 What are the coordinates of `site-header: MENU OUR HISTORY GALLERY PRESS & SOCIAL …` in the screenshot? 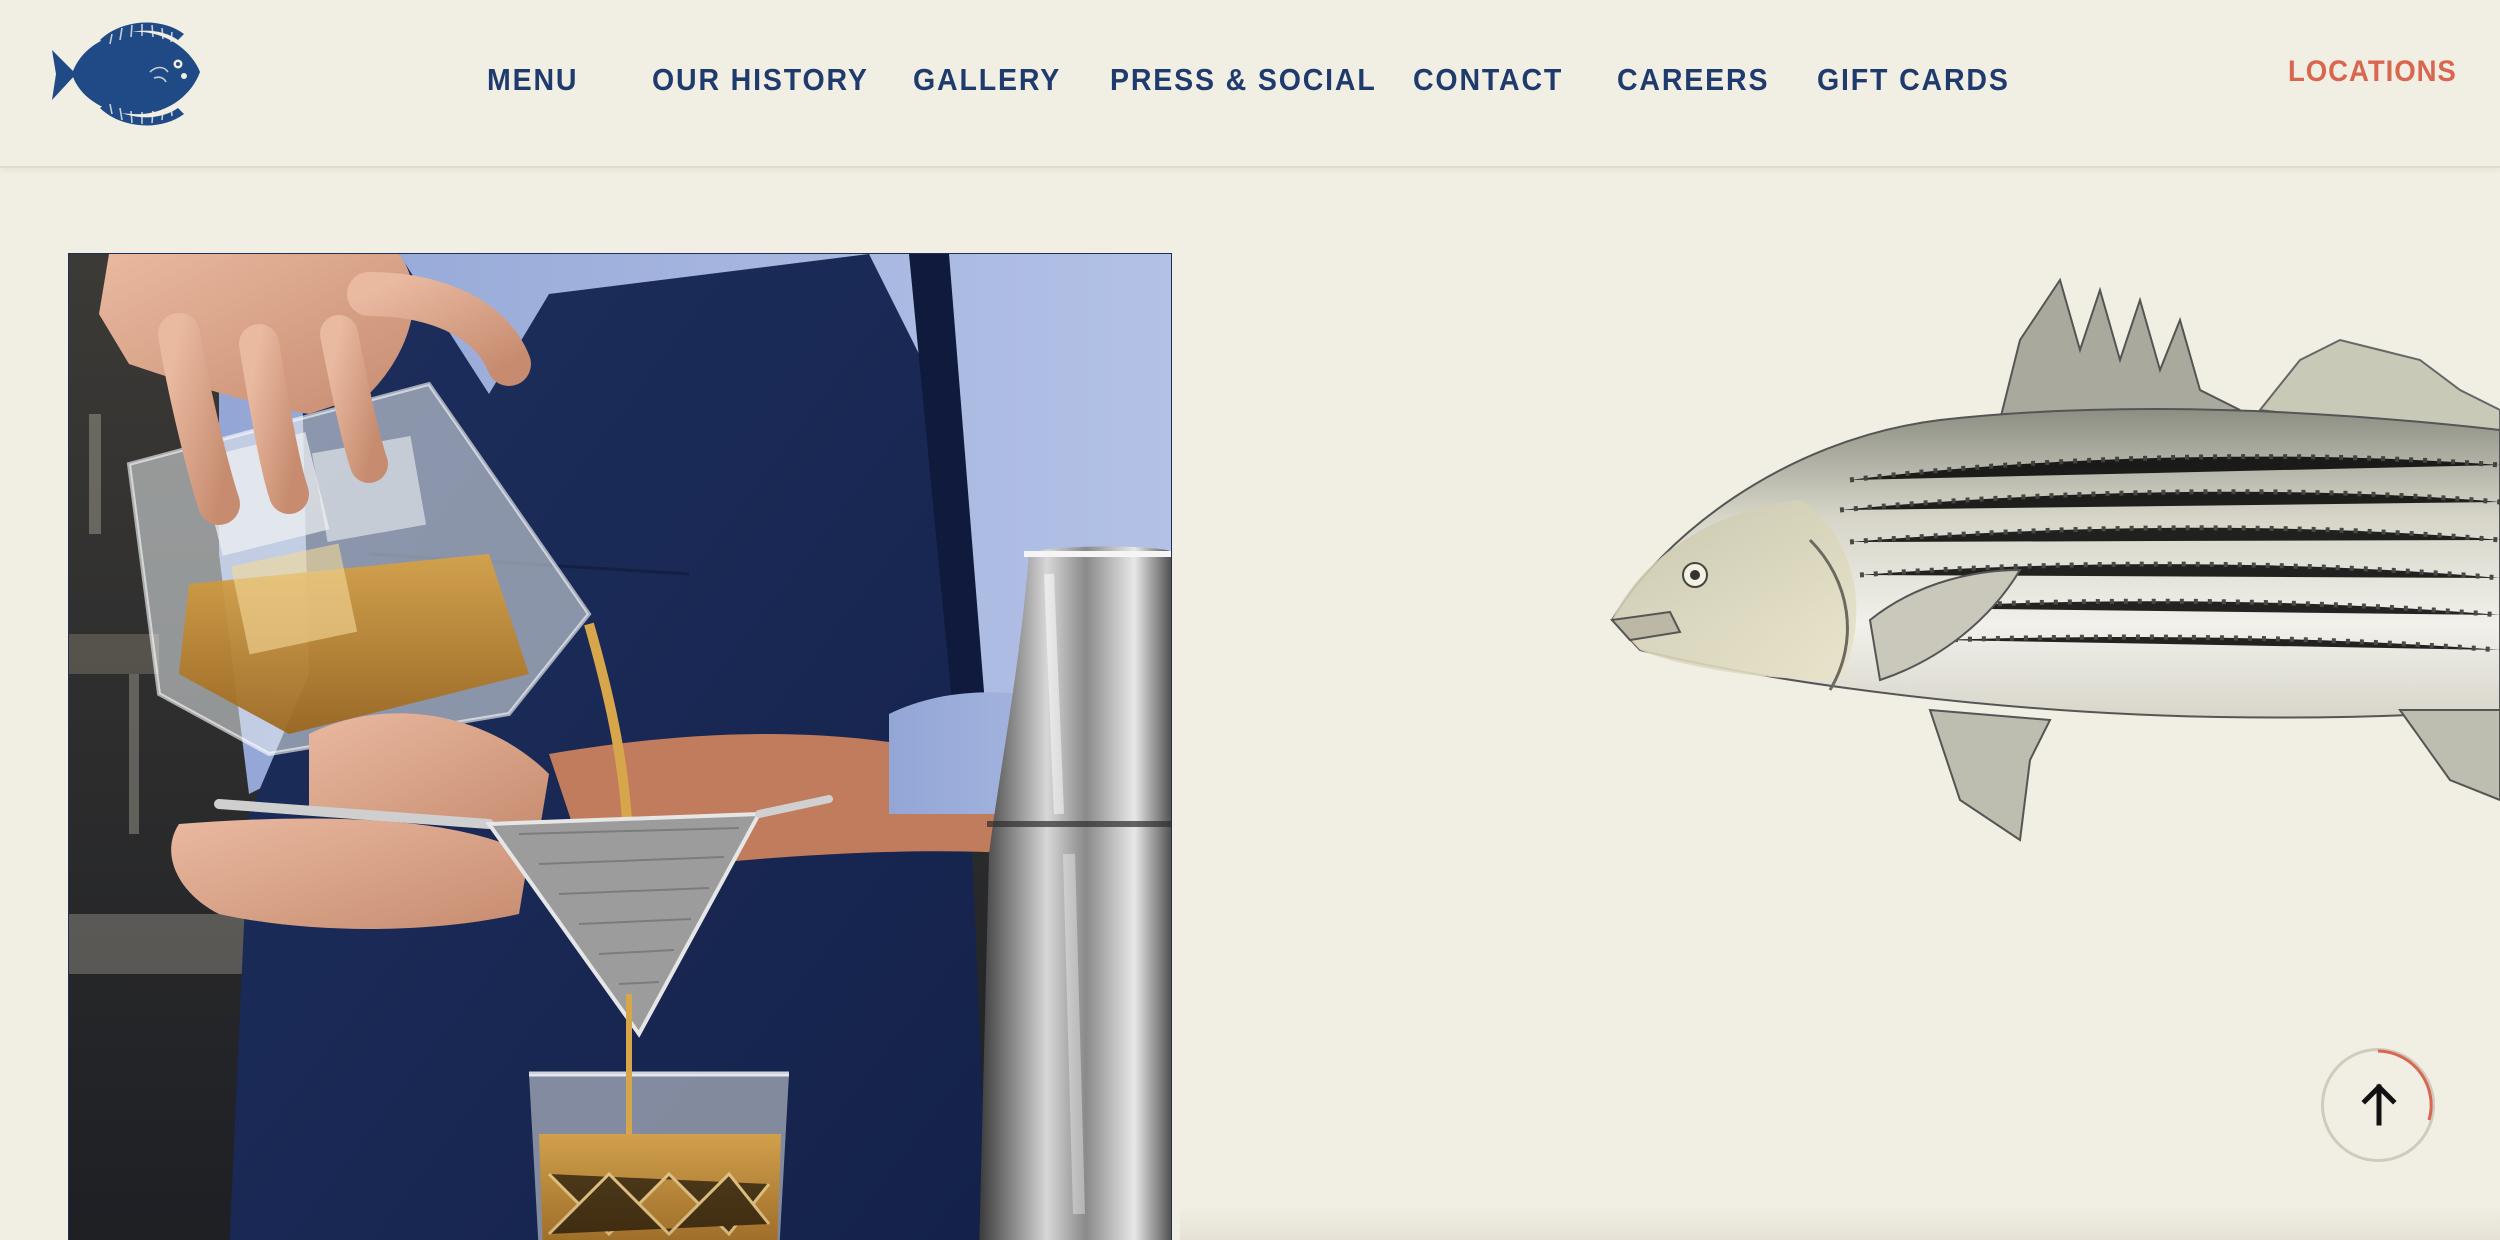 It's located at (1250, 84).